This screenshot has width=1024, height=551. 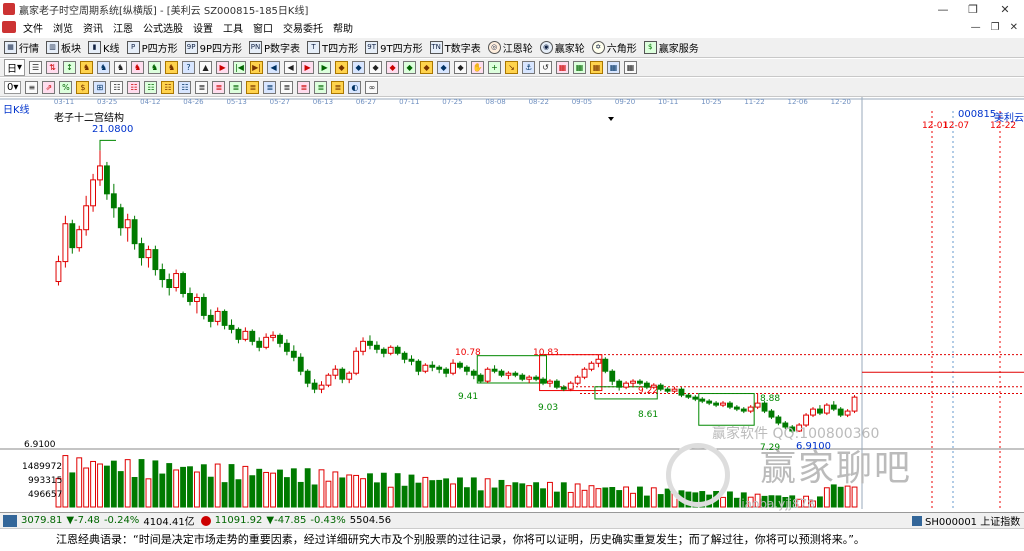 I want to click on draw-tool-icon-18: ◆, so click(x=342, y=67).